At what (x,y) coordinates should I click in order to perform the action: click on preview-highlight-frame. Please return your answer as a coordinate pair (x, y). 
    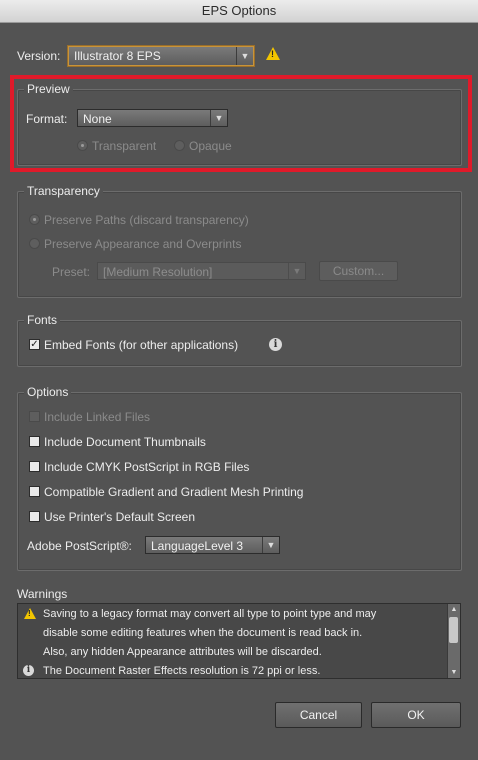
    Looking at the image, I should click on (241, 123).